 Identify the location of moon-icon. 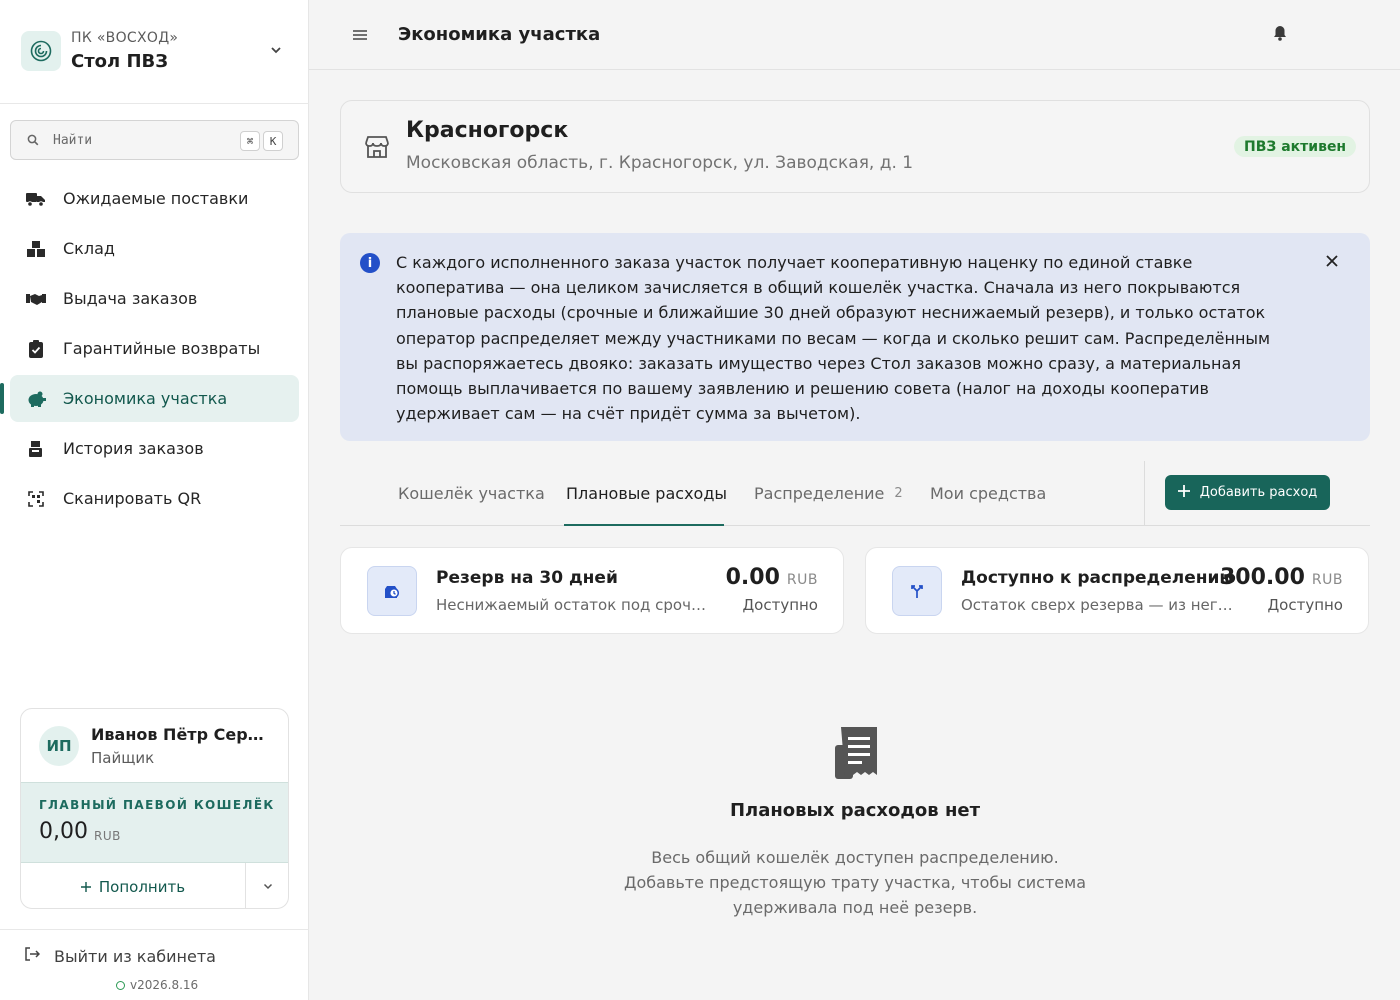
(1339, 35).